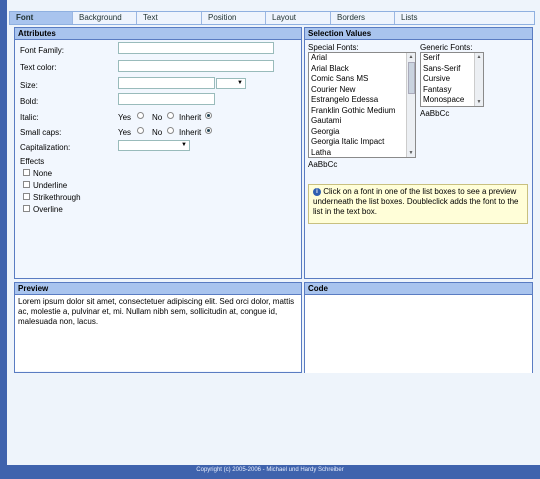  I want to click on tab-position: Position, so click(234, 18).